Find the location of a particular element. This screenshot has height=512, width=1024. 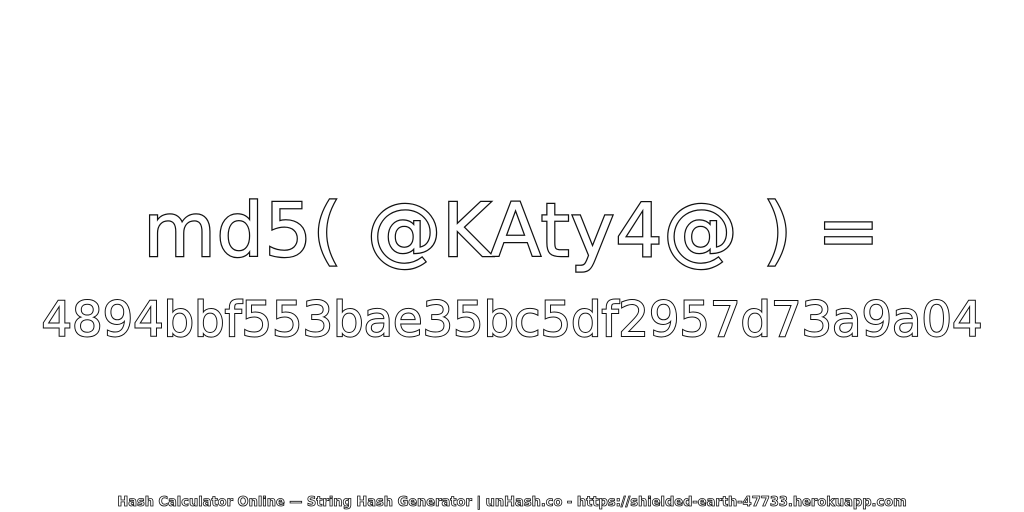

md5-hash-value: 4894bbf553bae35bc5df2957d73a9a04 is located at coordinates (511, 320).